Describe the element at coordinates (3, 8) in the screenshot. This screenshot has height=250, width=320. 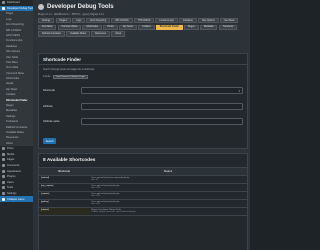
I see `tools-icon` at that location.